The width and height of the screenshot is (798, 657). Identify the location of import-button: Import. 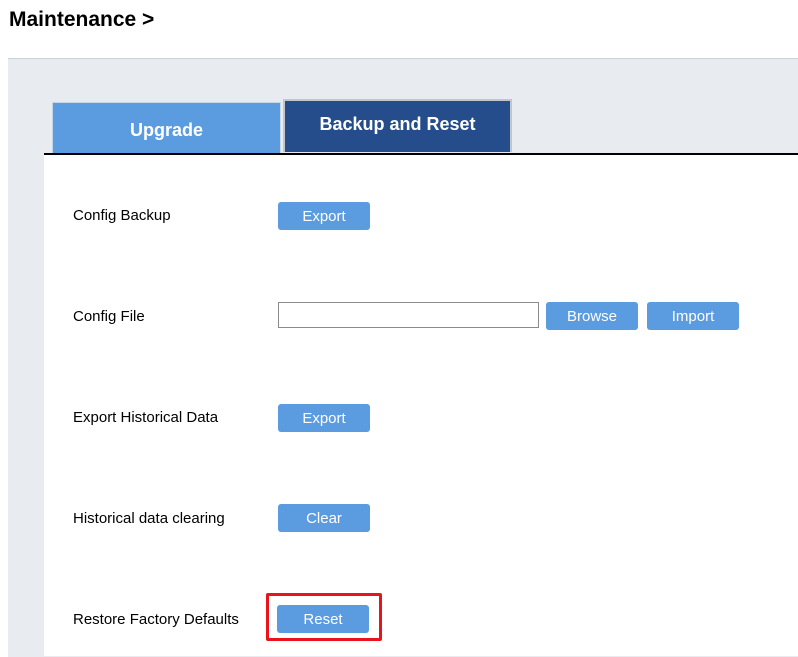
(693, 316).